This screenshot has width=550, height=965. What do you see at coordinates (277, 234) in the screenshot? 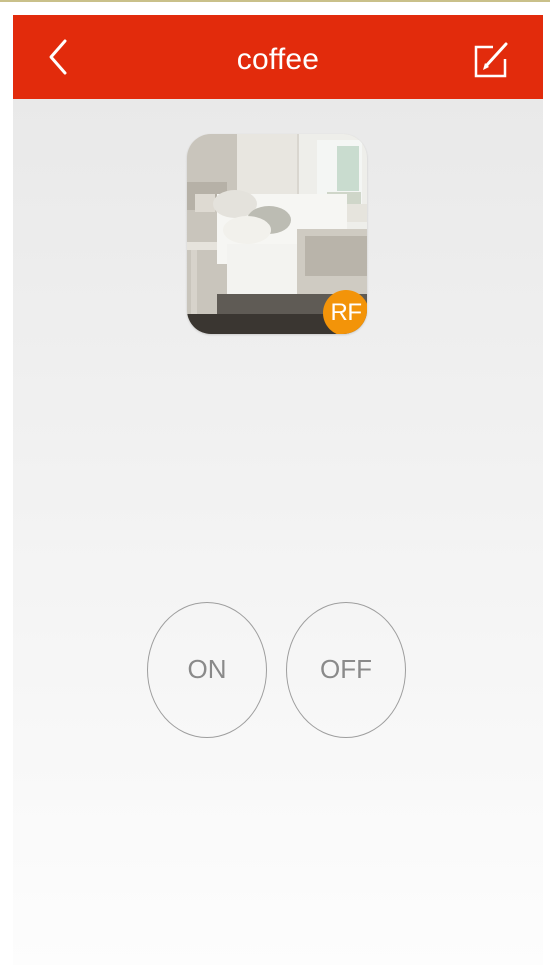
I see `device-image: RF` at bounding box center [277, 234].